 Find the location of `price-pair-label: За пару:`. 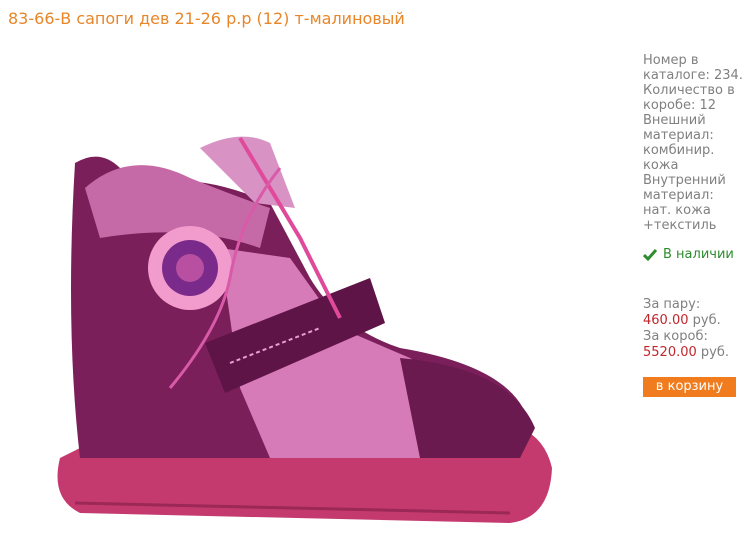

price-pair-label: За пару: is located at coordinates (672, 304).